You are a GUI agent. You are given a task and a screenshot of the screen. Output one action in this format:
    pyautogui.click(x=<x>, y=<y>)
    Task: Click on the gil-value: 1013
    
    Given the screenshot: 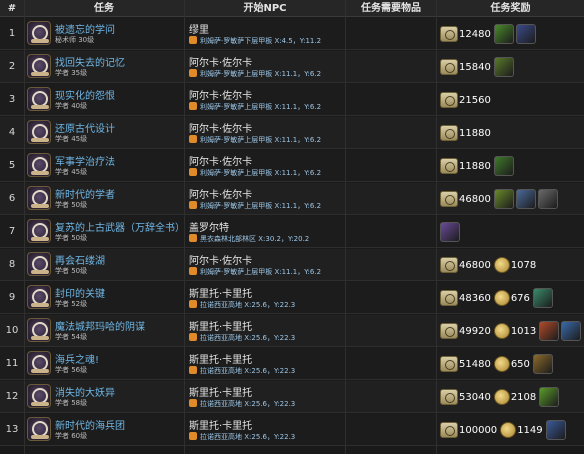 What is the action you would take?
    pyautogui.click(x=523, y=331)
    